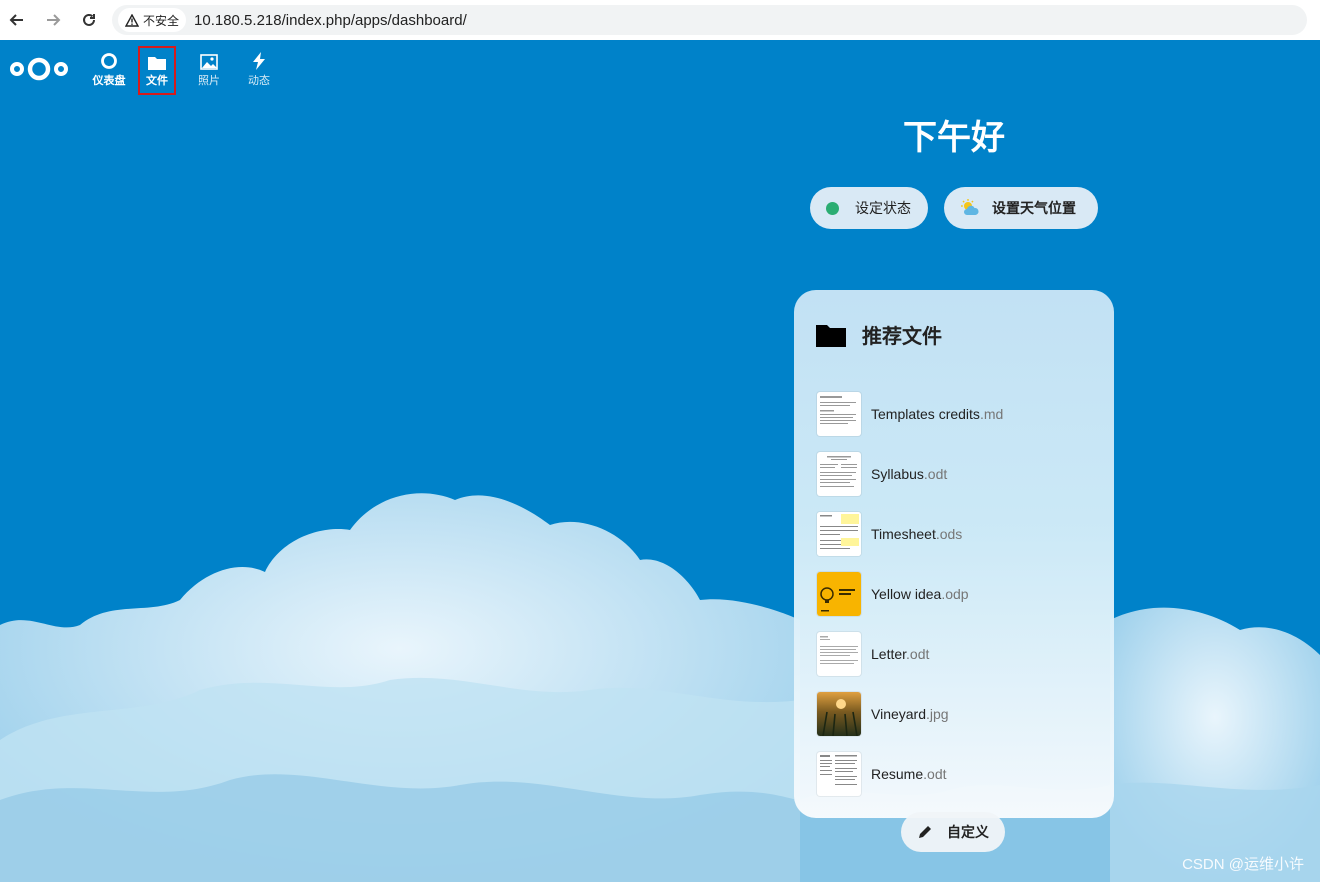 Image resolution: width=1320 pixels, height=882 pixels. What do you see at coordinates (883, 208) in the screenshot?
I see `set-status-label: 设定状态` at bounding box center [883, 208].